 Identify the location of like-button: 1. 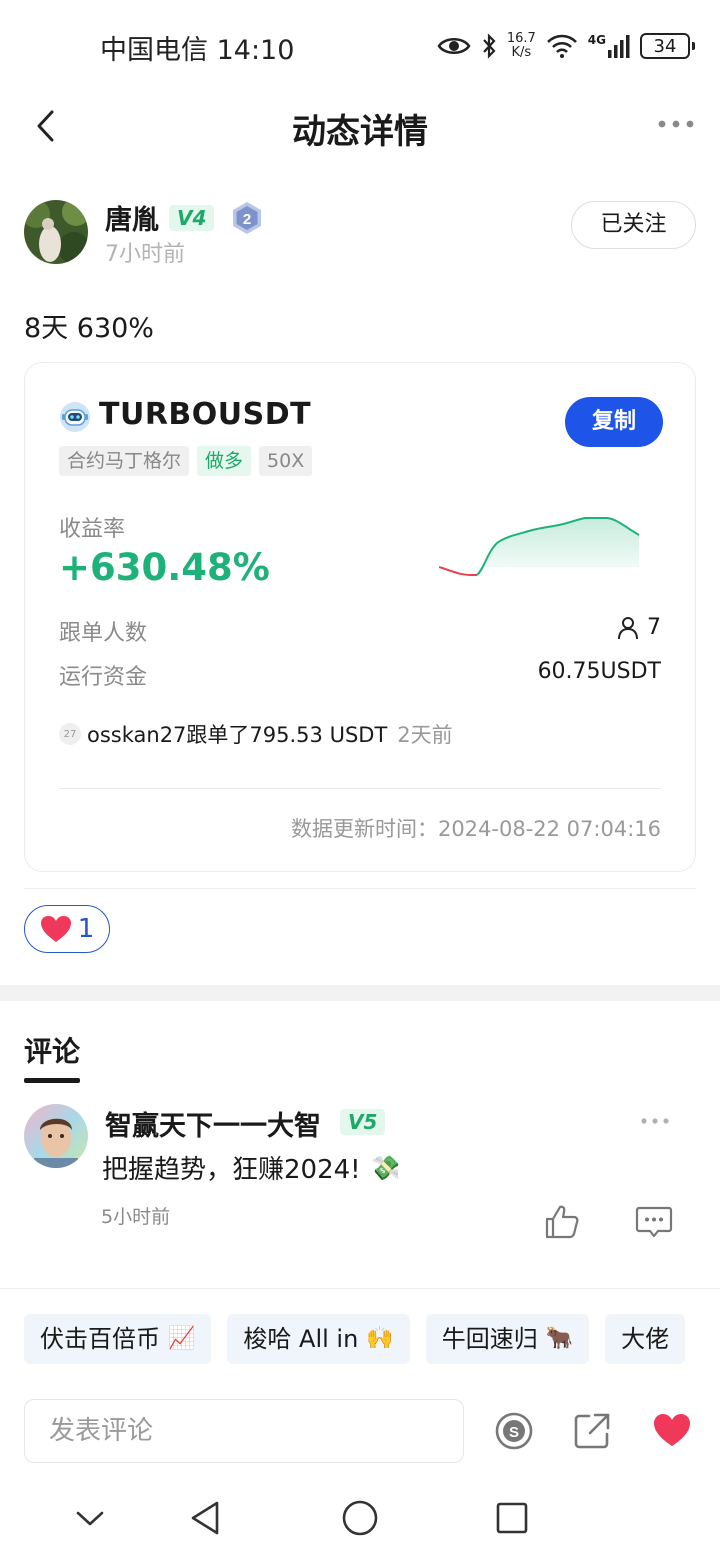
(67, 929).